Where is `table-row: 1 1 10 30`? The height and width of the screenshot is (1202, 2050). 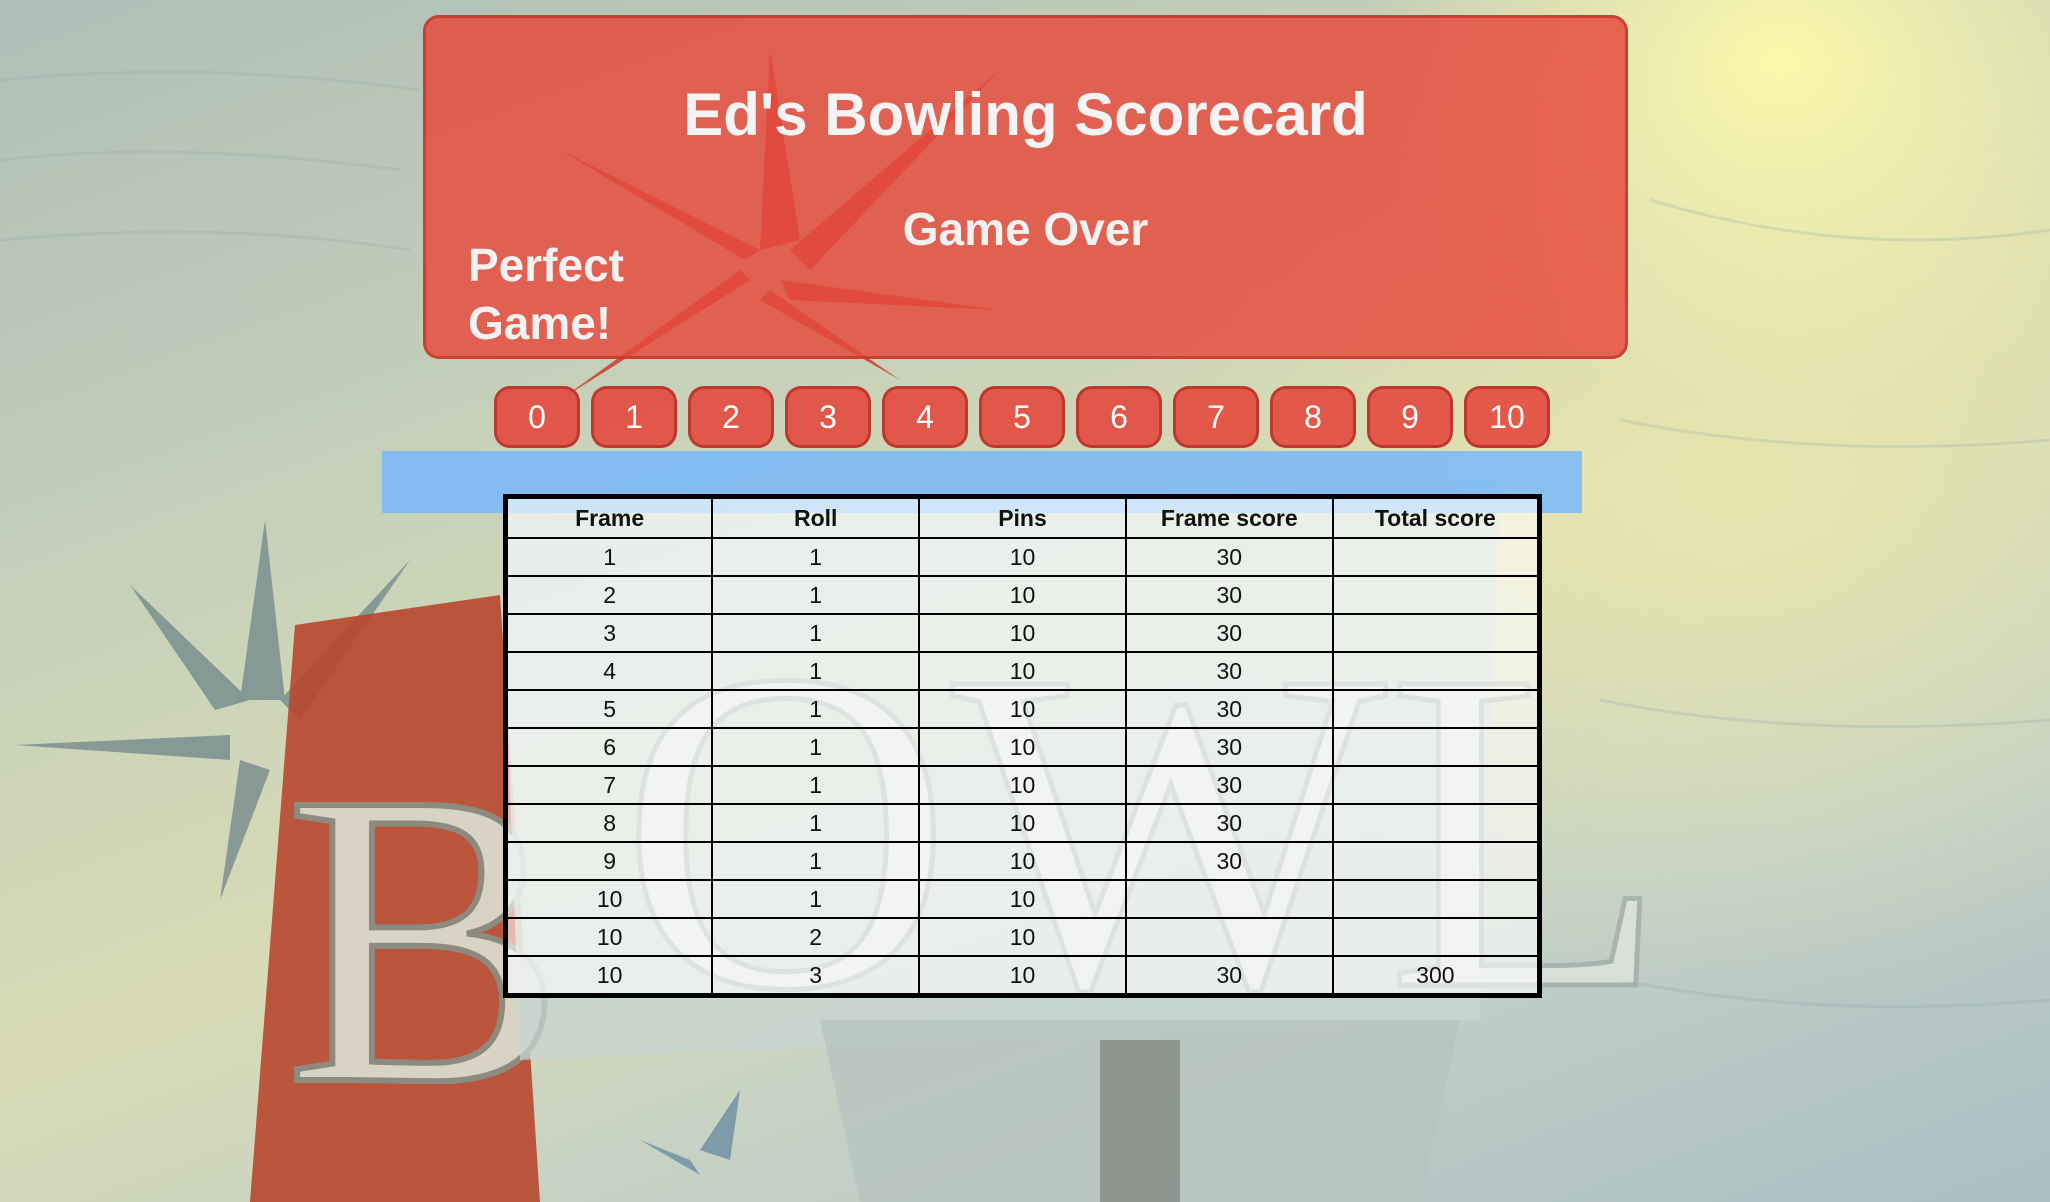 table-row: 1 1 10 30 is located at coordinates (1022, 557).